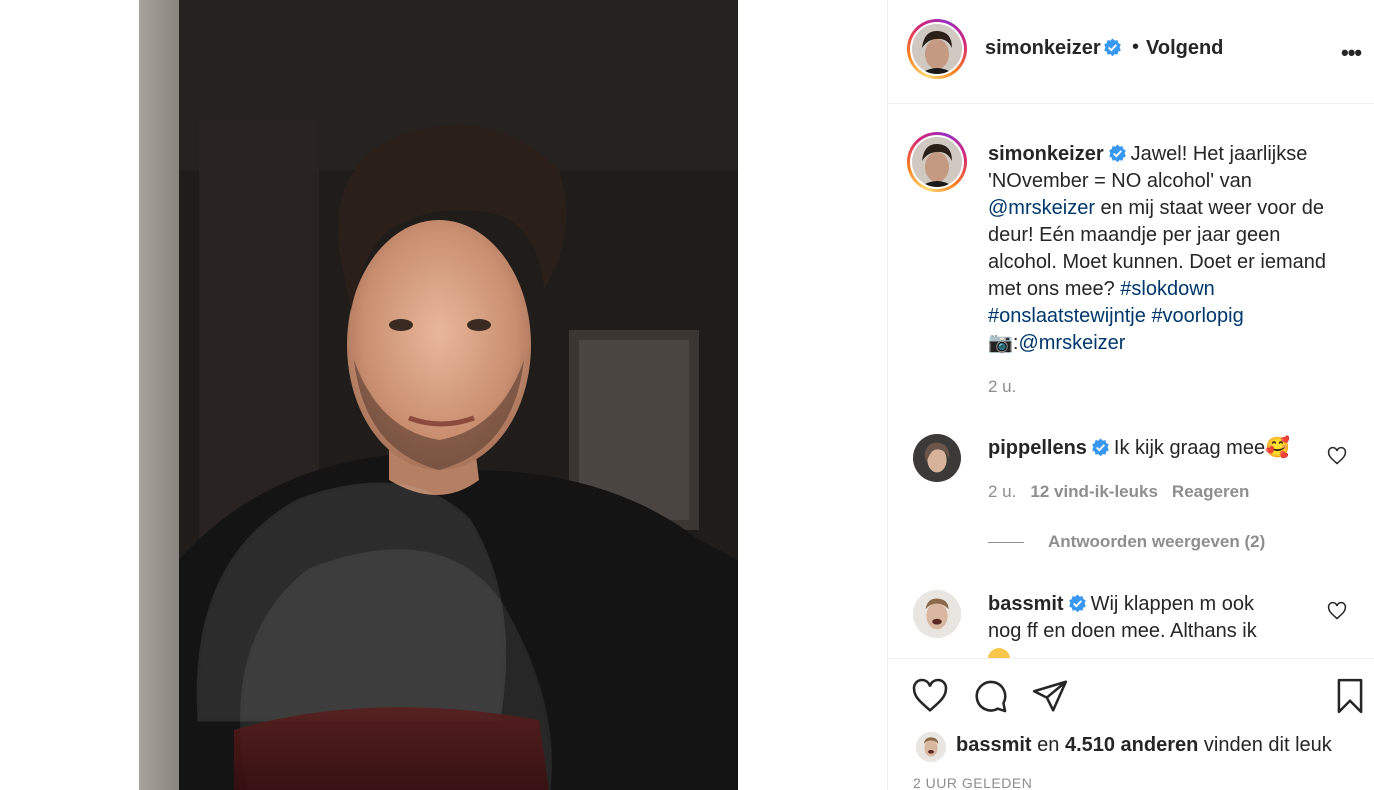  What do you see at coordinates (1094, 491) in the screenshot?
I see `comment-likes: 12 vind-ik-leuks` at bounding box center [1094, 491].